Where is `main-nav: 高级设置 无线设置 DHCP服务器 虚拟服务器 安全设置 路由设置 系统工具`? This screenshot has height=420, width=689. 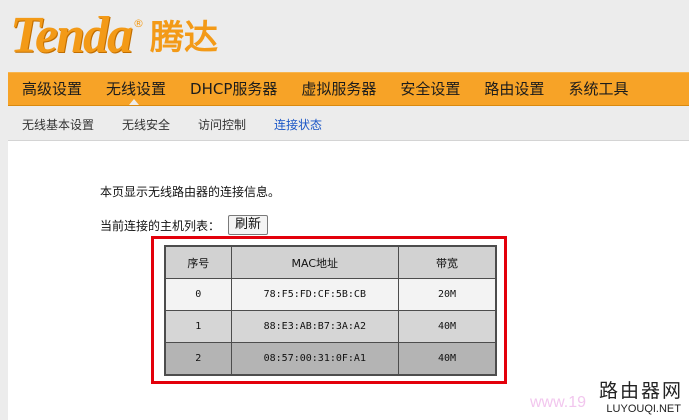 main-nav: 高级设置 无线设置 DHCP服务器 虚拟服务器 安全设置 路由设置 系统工具 is located at coordinates (348, 89).